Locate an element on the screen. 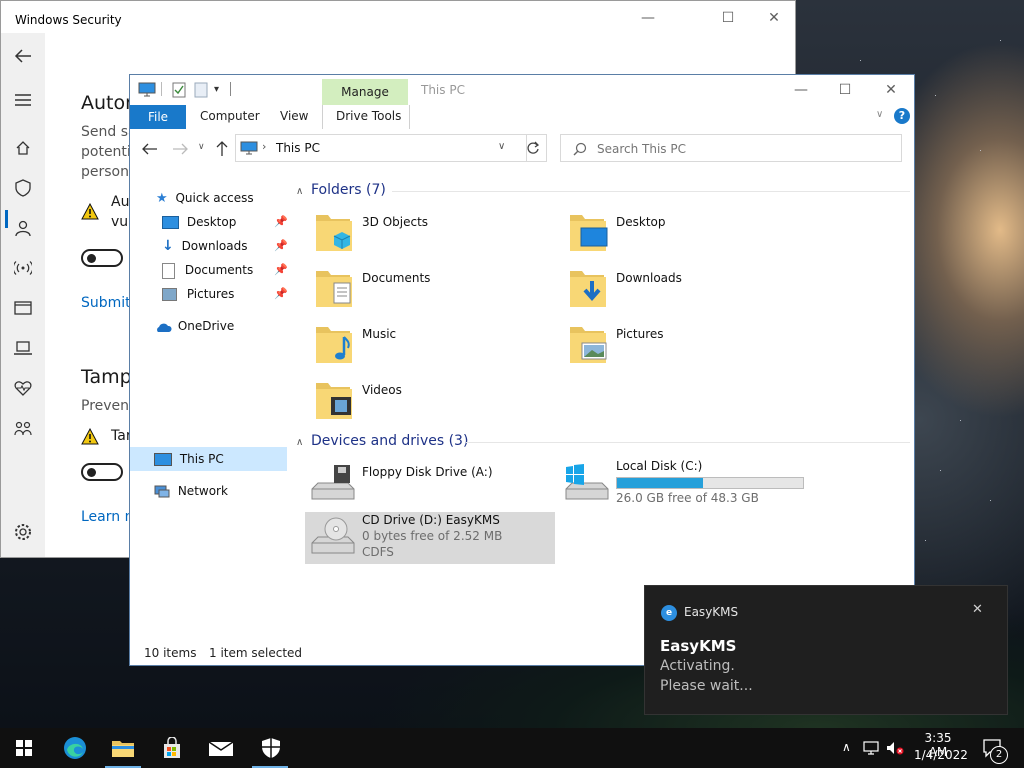 The image size is (1024, 768). properties-icon is located at coordinates (179, 90).